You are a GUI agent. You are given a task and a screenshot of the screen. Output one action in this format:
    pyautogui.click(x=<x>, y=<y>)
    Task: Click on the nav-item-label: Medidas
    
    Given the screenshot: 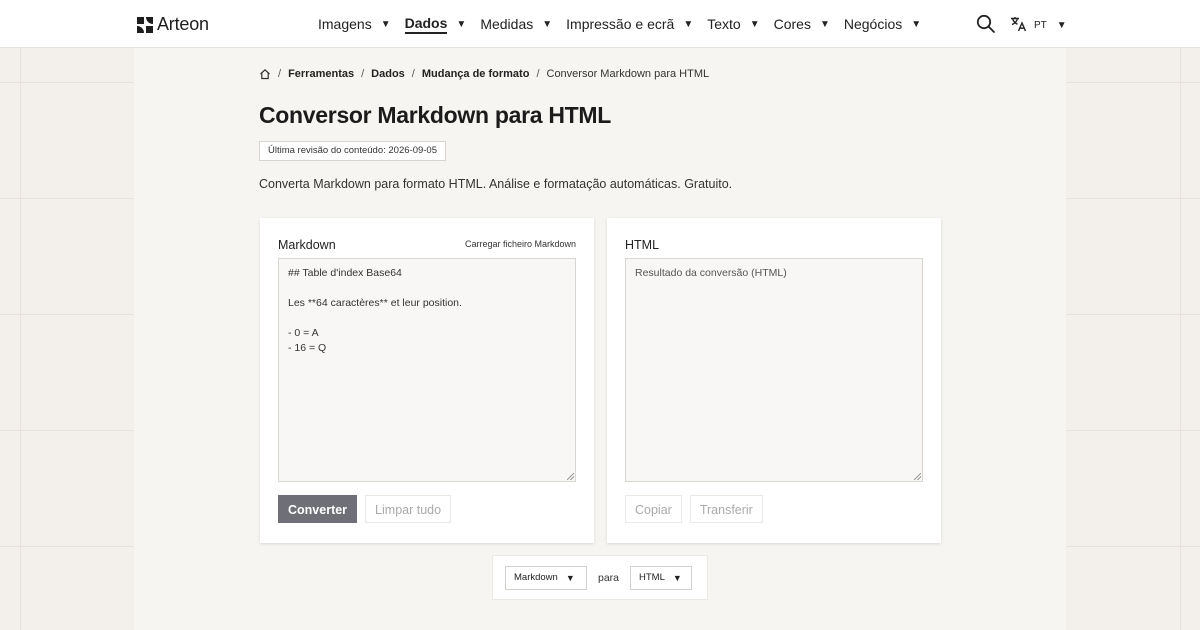 What is the action you would take?
    pyautogui.click(x=507, y=24)
    